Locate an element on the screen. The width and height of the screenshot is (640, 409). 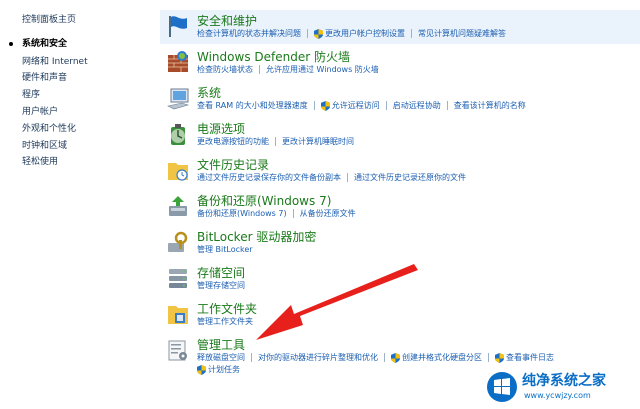
sidebar-item-appearance: 外观和个性化 is located at coordinates (49, 127).